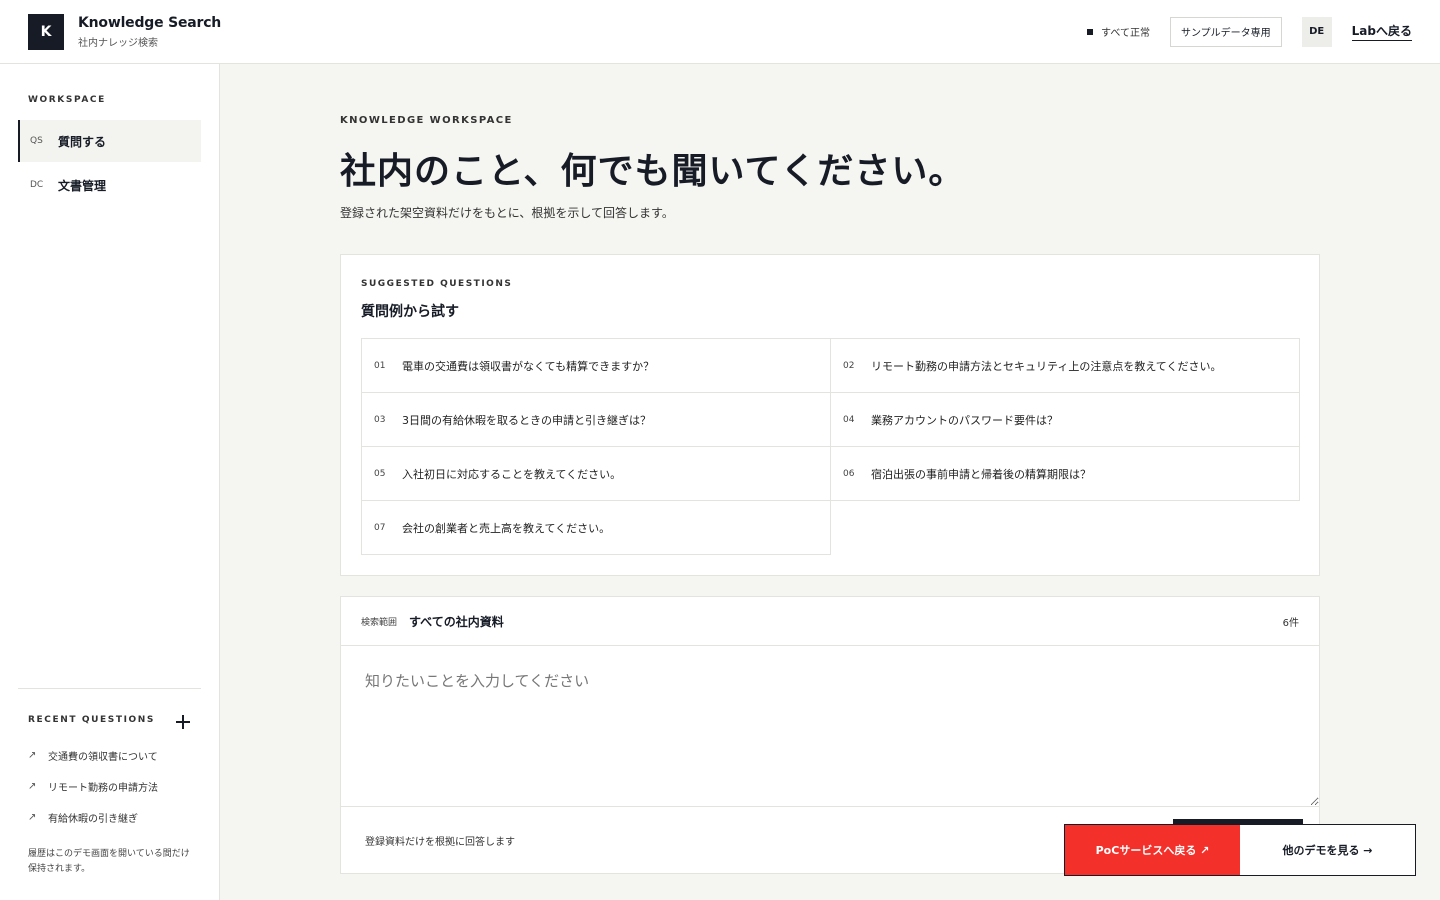  I want to click on question-text: 宿泊出張の事前申請と帰着後の精算期限は？, so click(981, 474).